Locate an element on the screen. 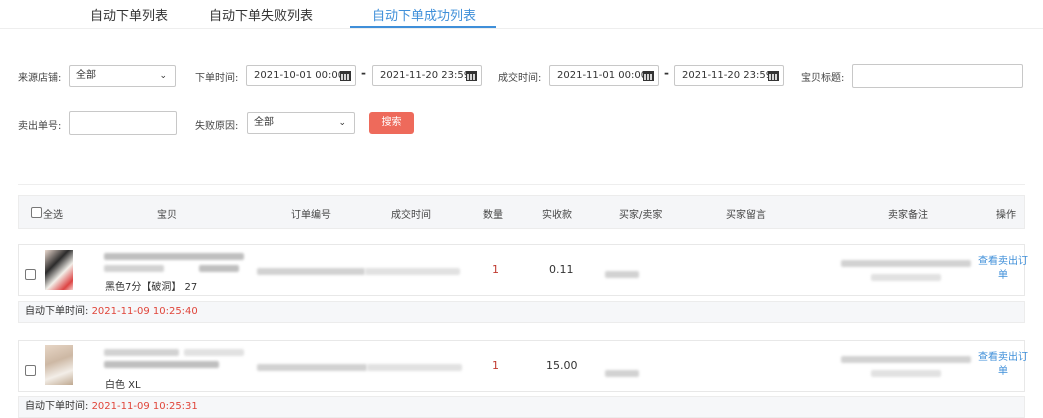 The height and width of the screenshot is (418, 1043). order-time-label: 下单时间: is located at coordinates (217, 78).